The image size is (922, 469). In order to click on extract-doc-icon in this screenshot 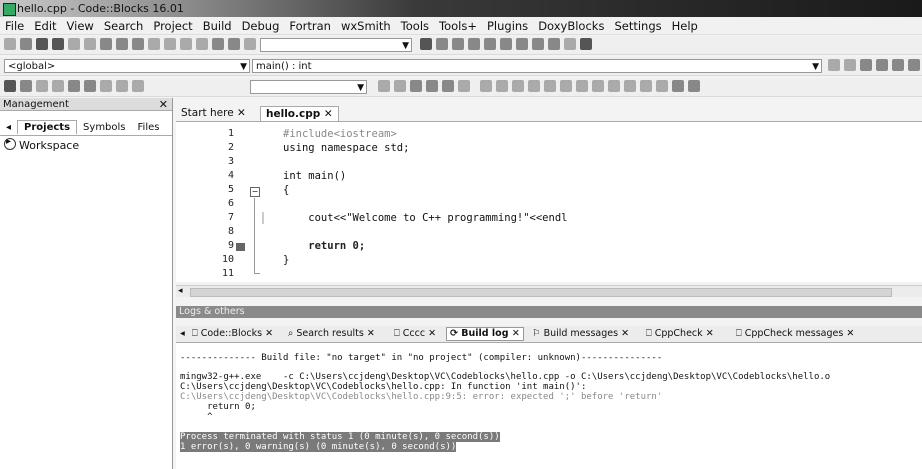, I will do `click(26, 86)`.